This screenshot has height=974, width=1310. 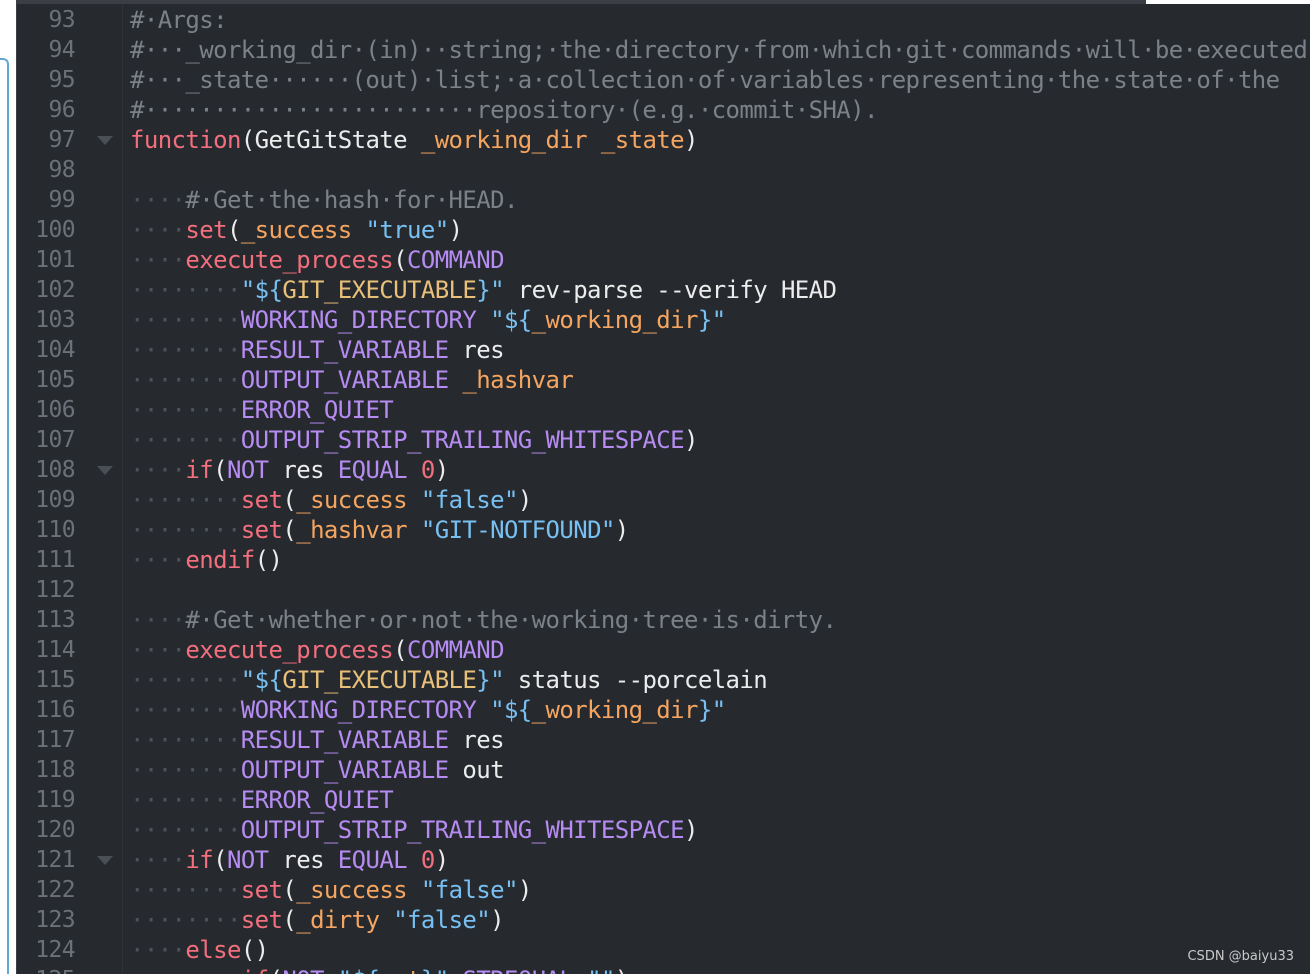 What do you see at coordinates (663, 410) in the screenshot?
I see `code-line: 106 ········ERROR_QUIET` at bounding box center [663, 410].